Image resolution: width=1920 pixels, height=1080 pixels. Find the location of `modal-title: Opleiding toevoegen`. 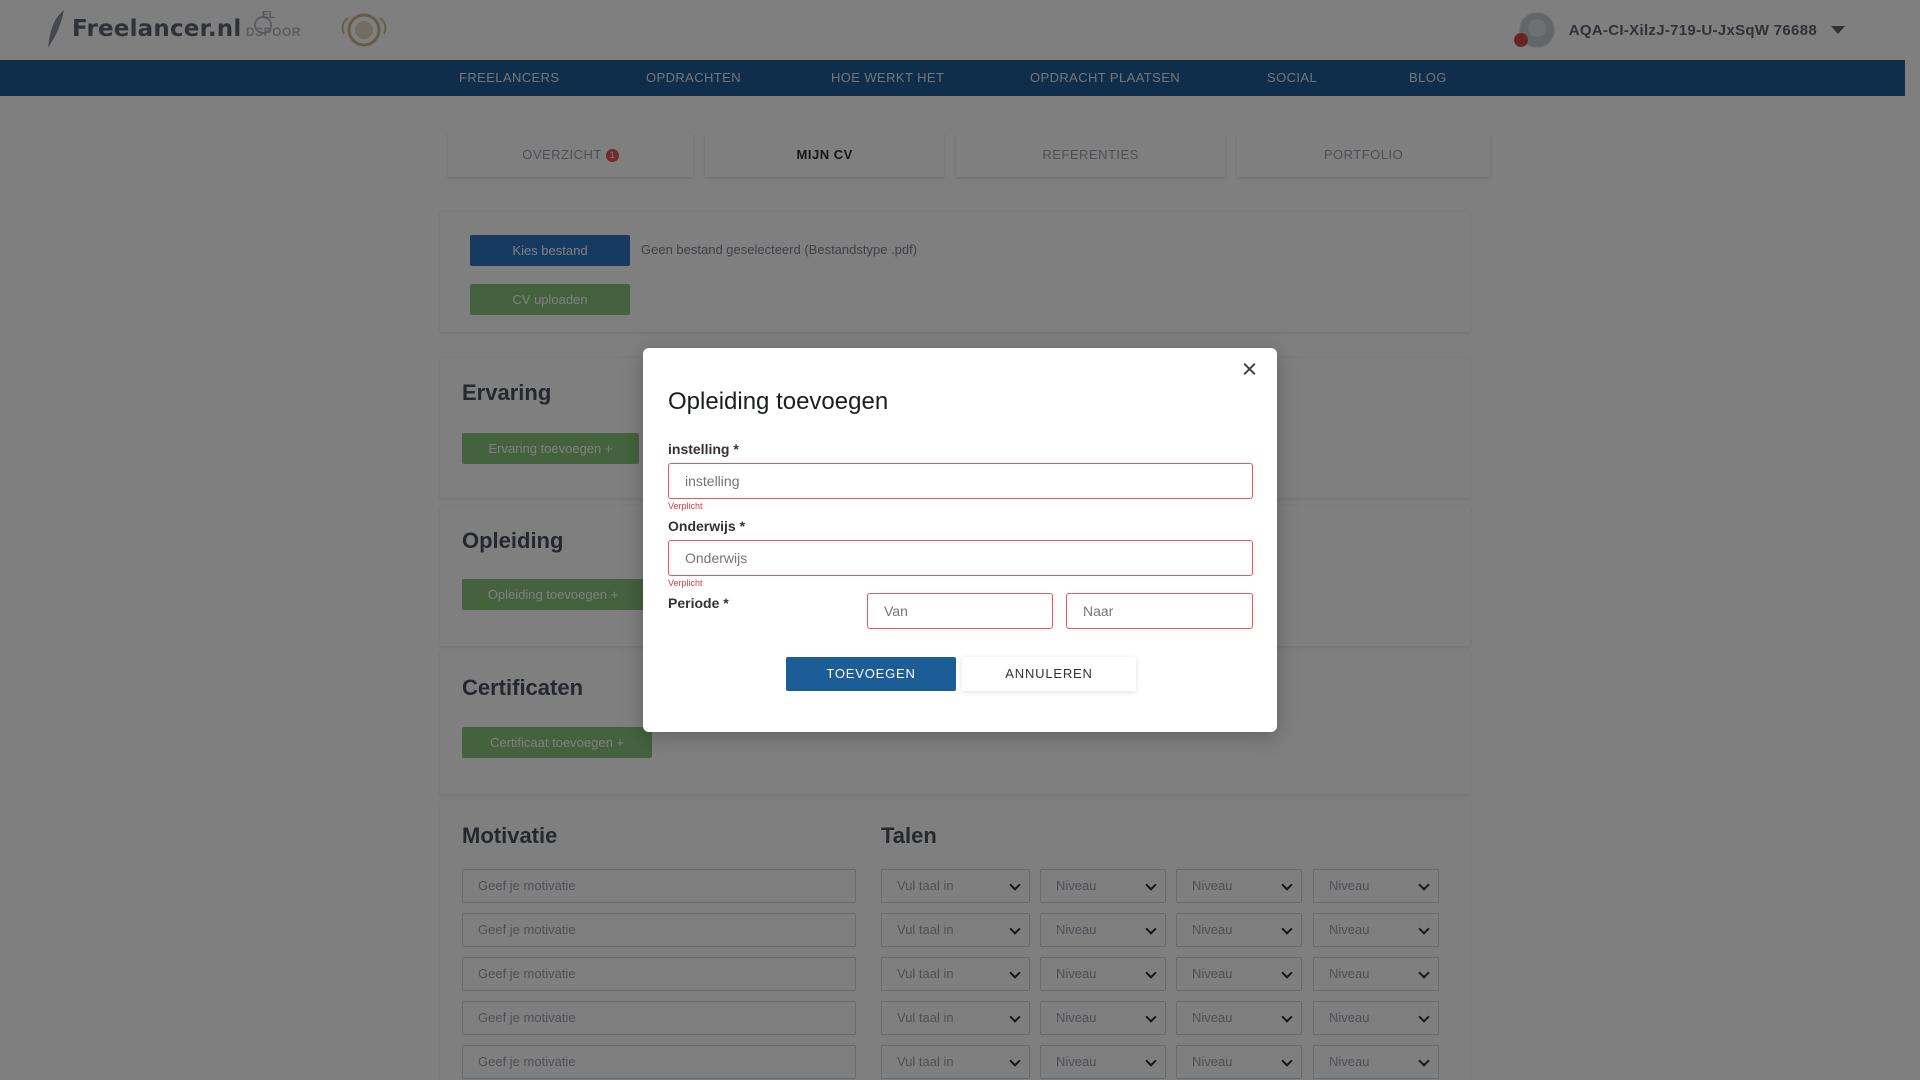

modal-title: Opleiding toevoegen is located at coordinates (778, 401).